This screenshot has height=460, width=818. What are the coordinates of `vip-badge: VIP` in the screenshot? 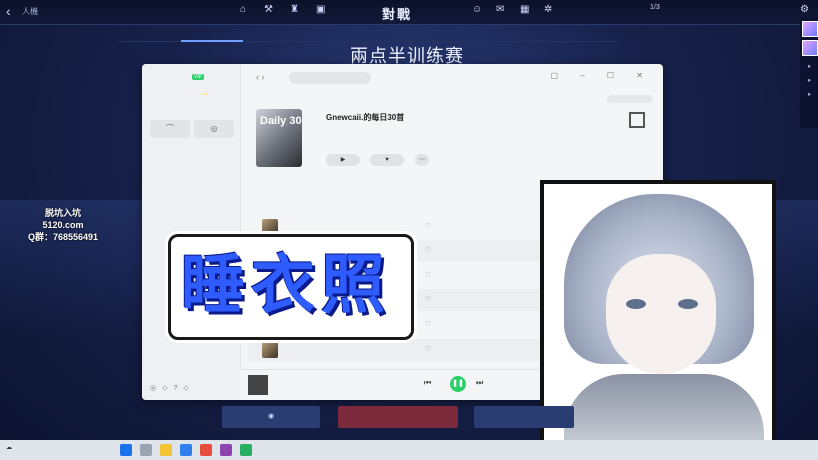 It's located at (198, 77).